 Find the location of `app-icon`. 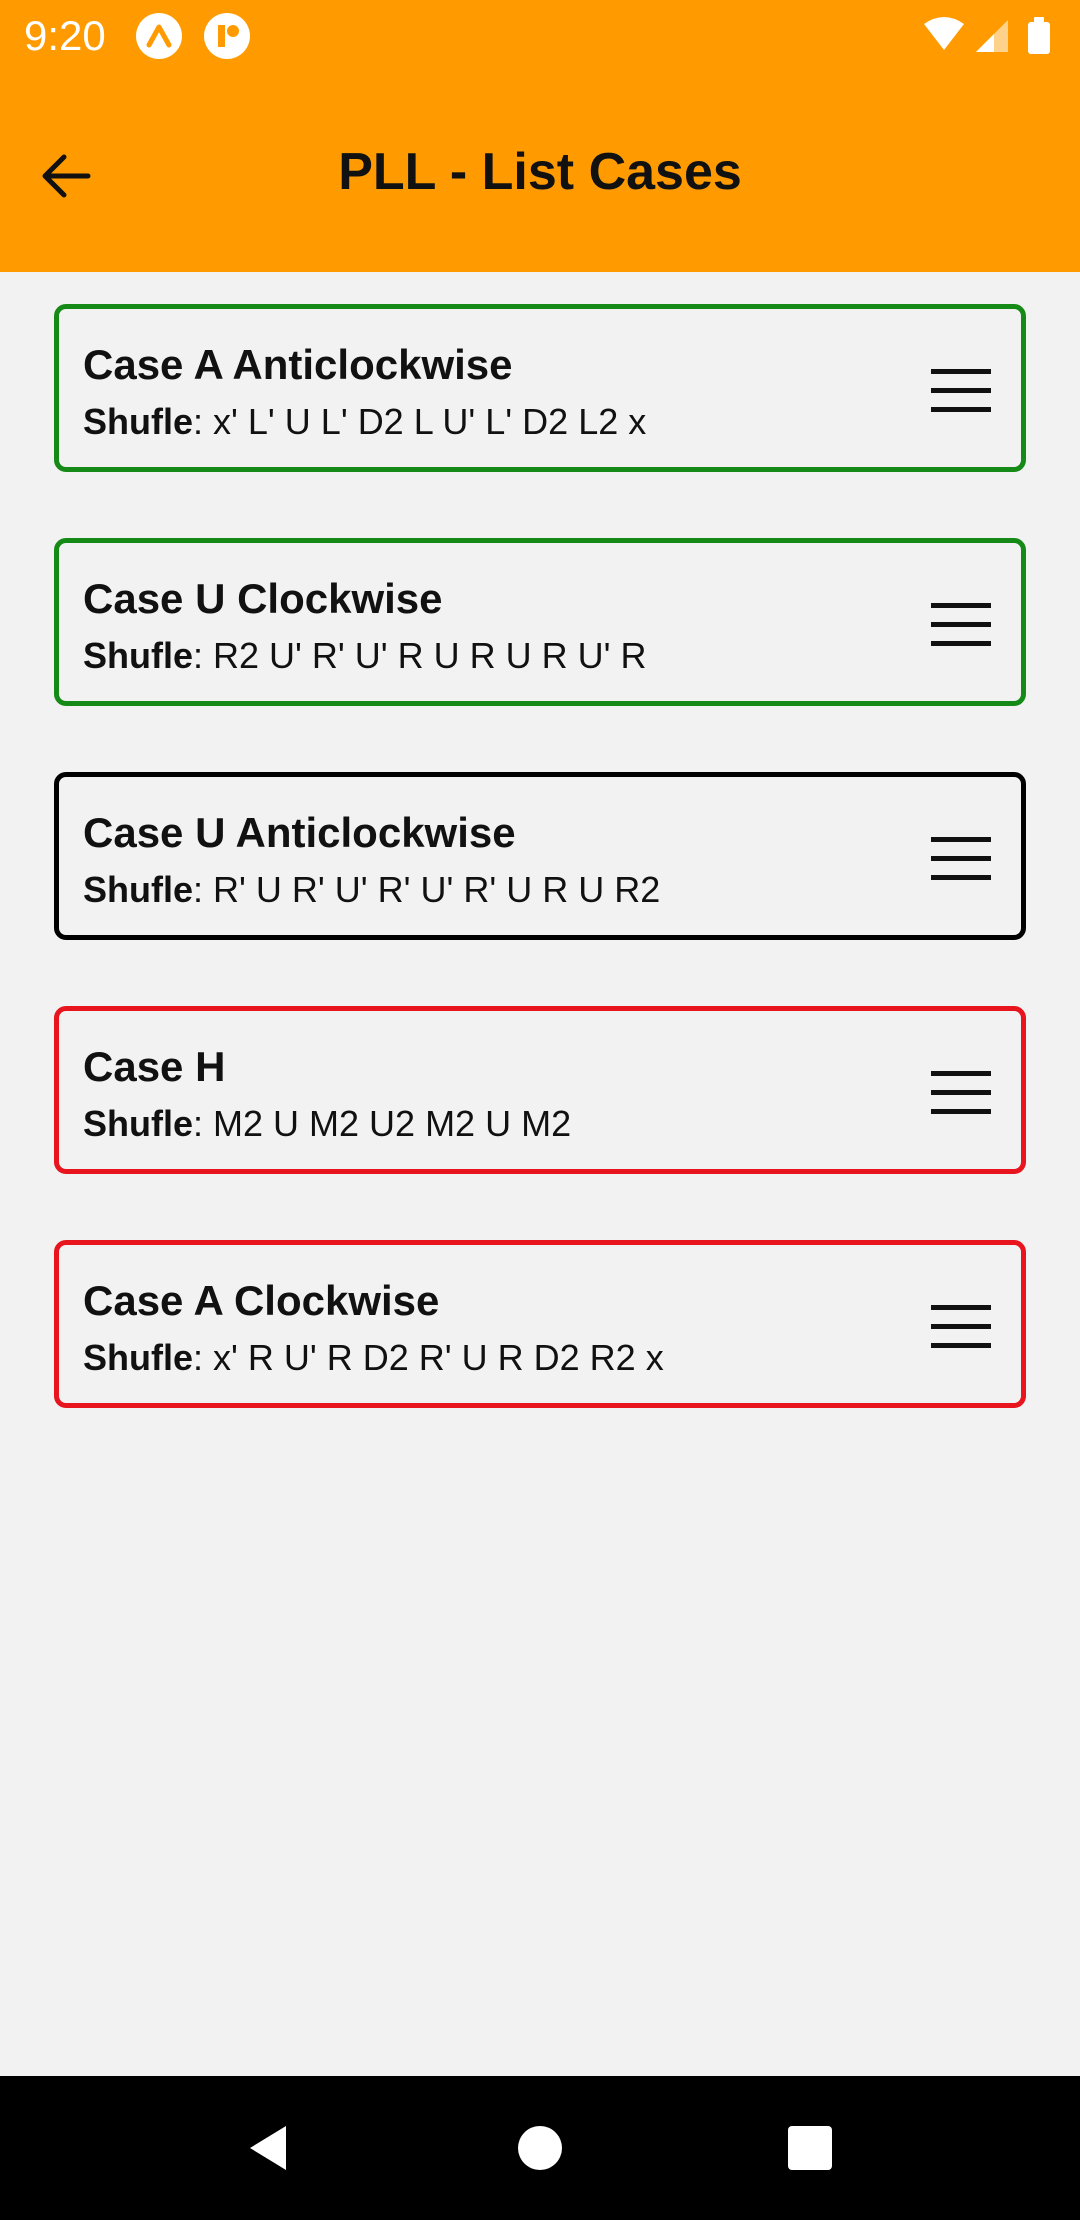

app-icon is located at coordinates (227, 36).